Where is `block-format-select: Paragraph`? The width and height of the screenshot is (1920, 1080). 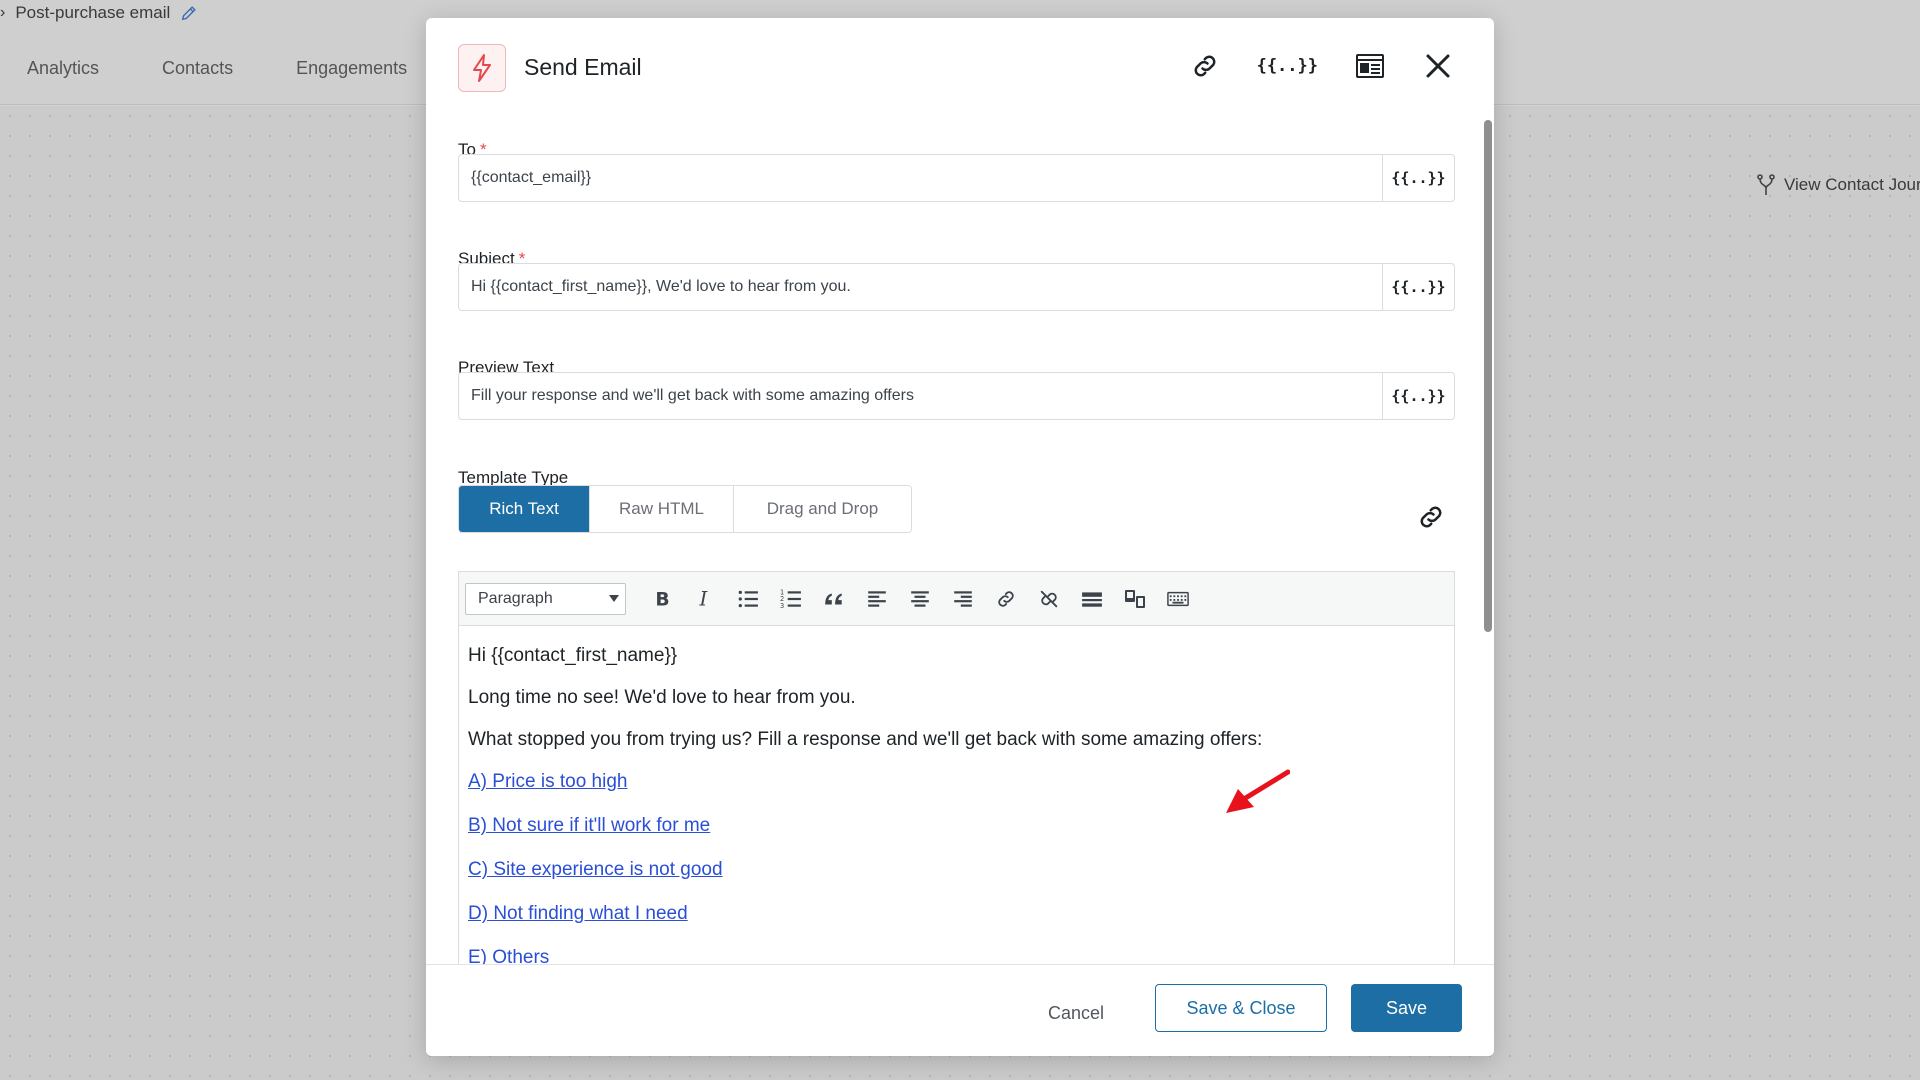
block-format-select: Paragraph is located at coordinates (545, 598).